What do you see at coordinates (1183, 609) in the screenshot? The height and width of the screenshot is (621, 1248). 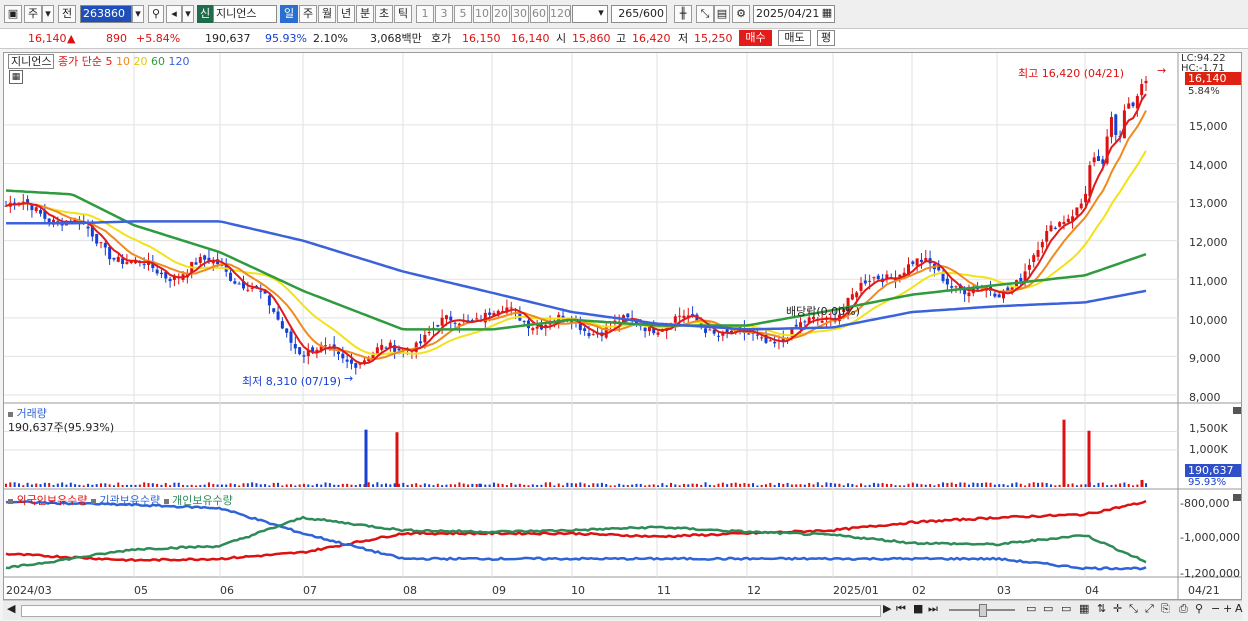 I see `print-icon: ⎙` at bounding box center [1183, 609].